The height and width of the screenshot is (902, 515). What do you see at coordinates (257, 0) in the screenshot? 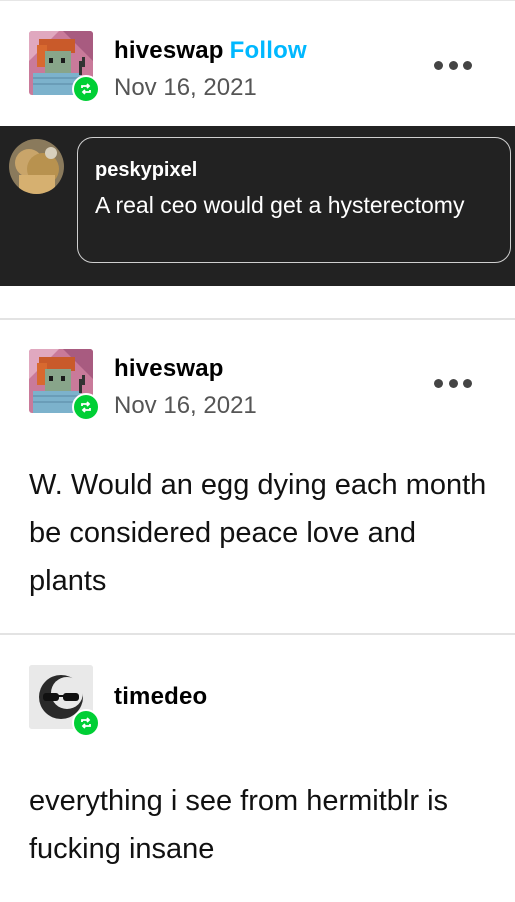
I see `top-divider` at bounding box center [257, 0].